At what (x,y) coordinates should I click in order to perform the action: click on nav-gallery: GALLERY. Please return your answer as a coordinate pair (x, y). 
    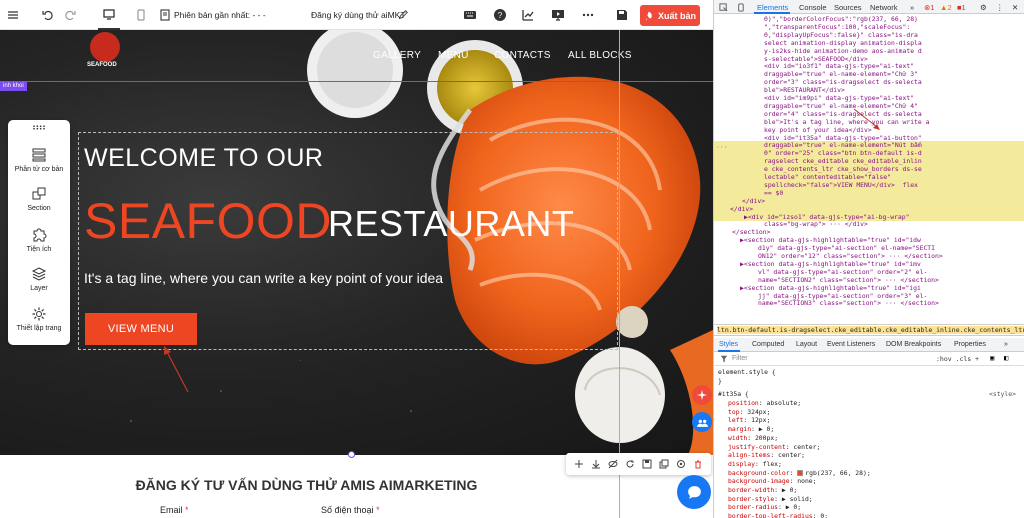
    Looking at the image, I should click on (397, 55).